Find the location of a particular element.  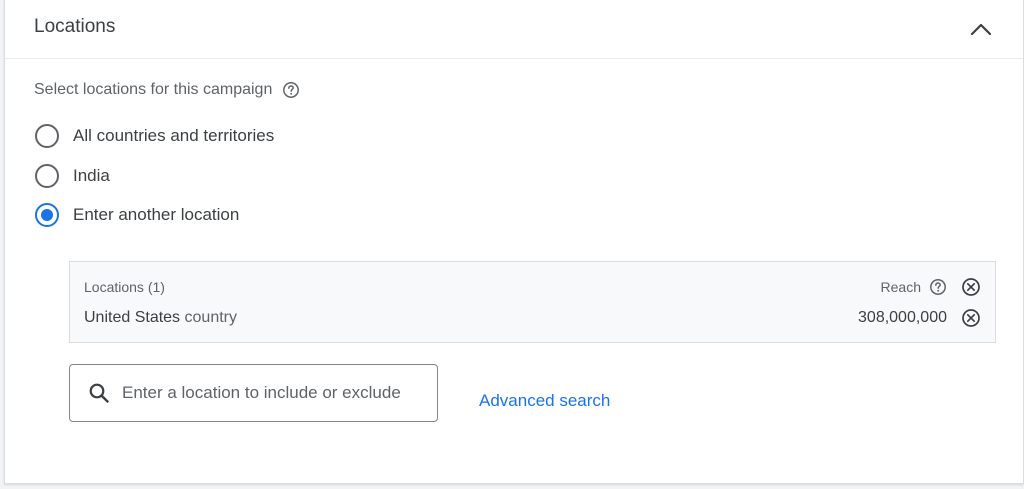

radio-option-all-countries: All countries and territories is located at coordinates (154, 136).